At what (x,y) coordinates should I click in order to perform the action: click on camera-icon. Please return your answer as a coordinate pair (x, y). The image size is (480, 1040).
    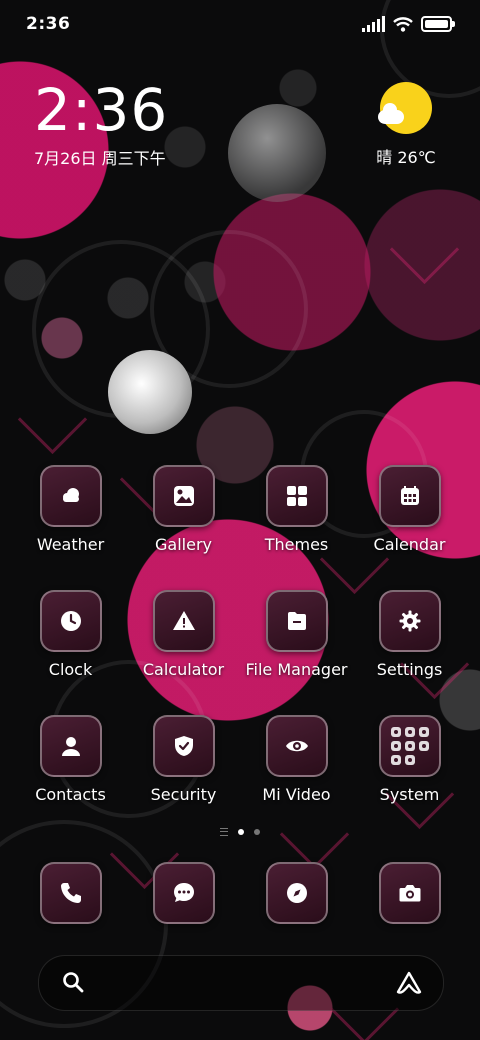
    Looking at the image, I should click on (409, 893).